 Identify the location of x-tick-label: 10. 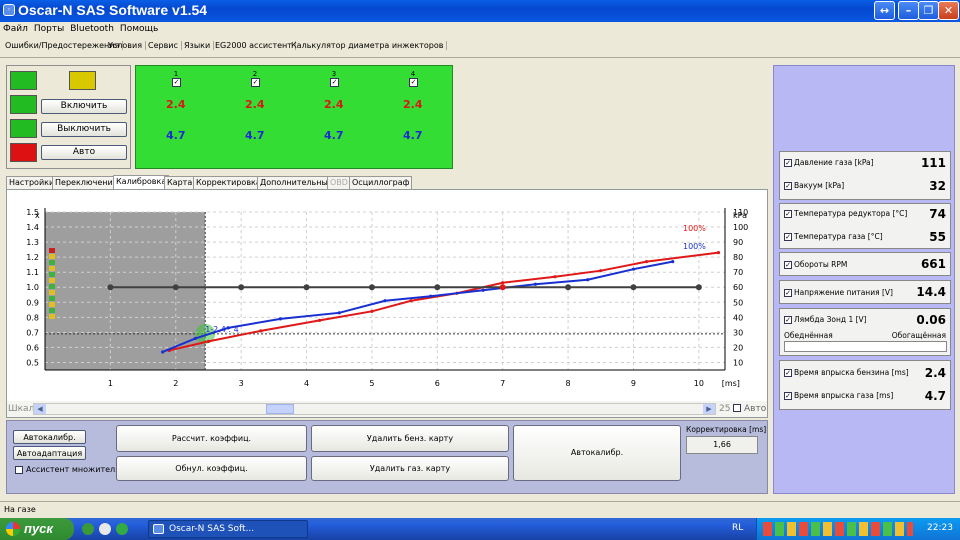
(699, 383).